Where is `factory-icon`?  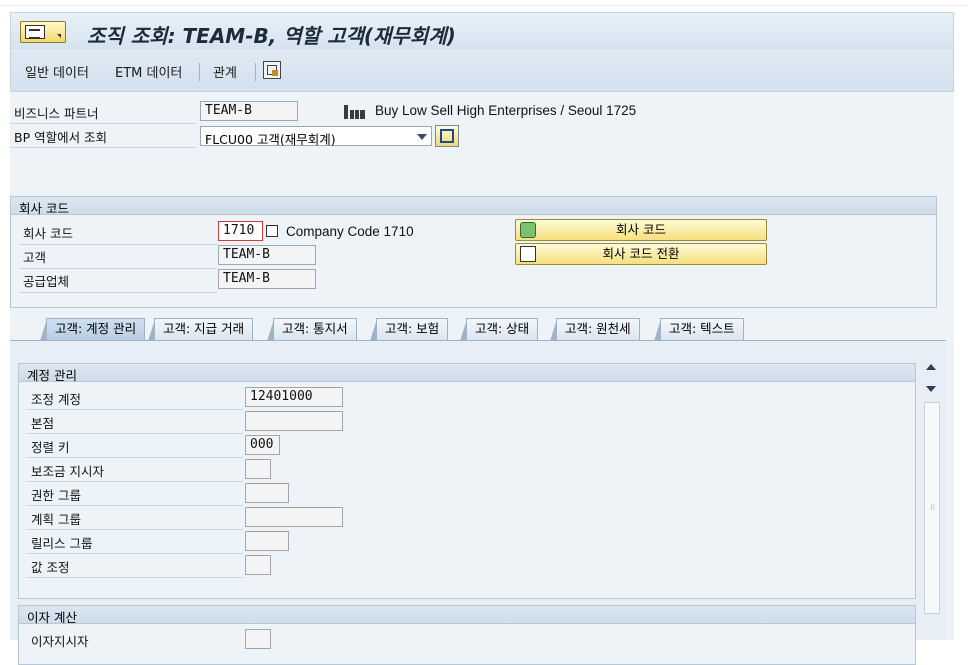 factory-icon is located at coordinates (355, 111).